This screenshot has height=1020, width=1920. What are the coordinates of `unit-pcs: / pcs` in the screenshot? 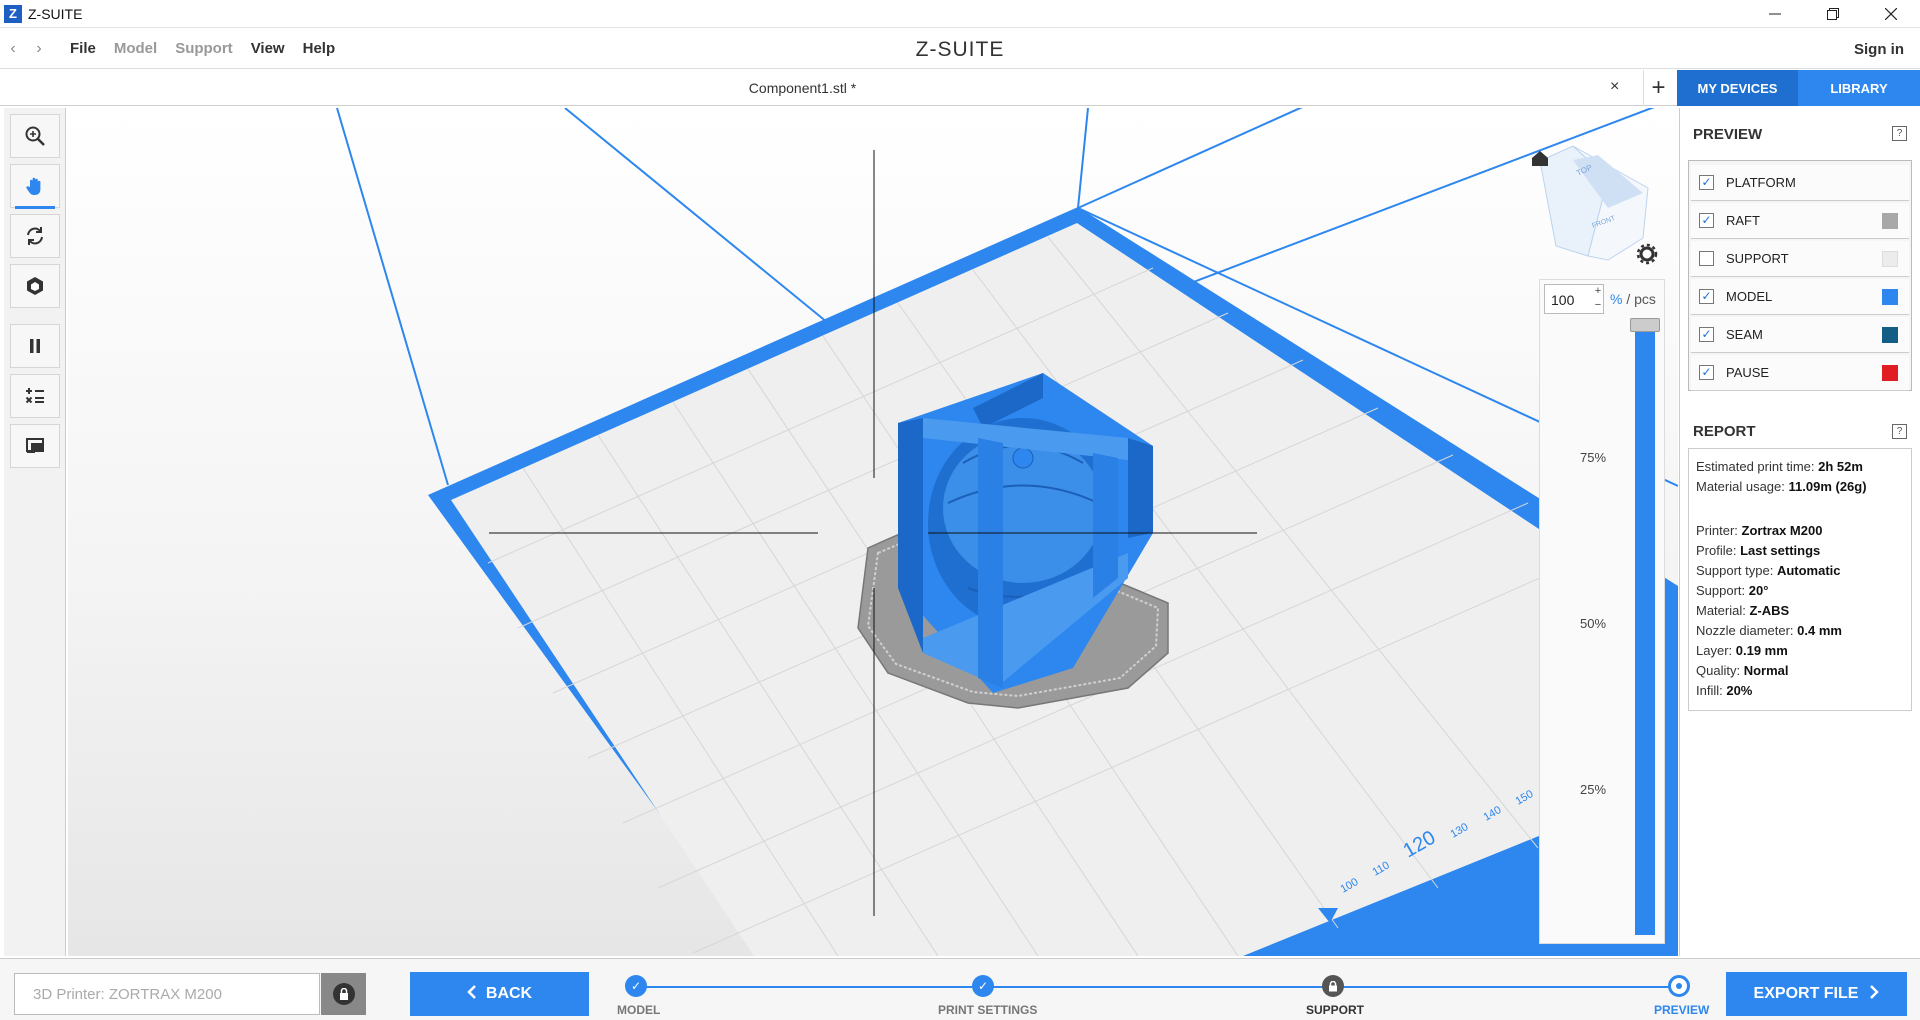 It's located at (1639, 299).